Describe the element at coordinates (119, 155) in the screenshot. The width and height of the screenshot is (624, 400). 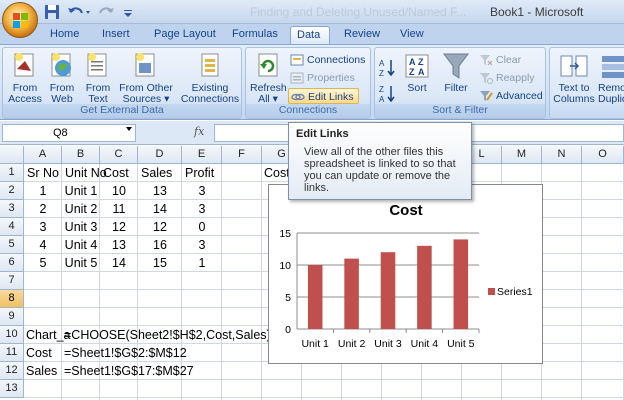
I see `column-header-c: C` at that location.